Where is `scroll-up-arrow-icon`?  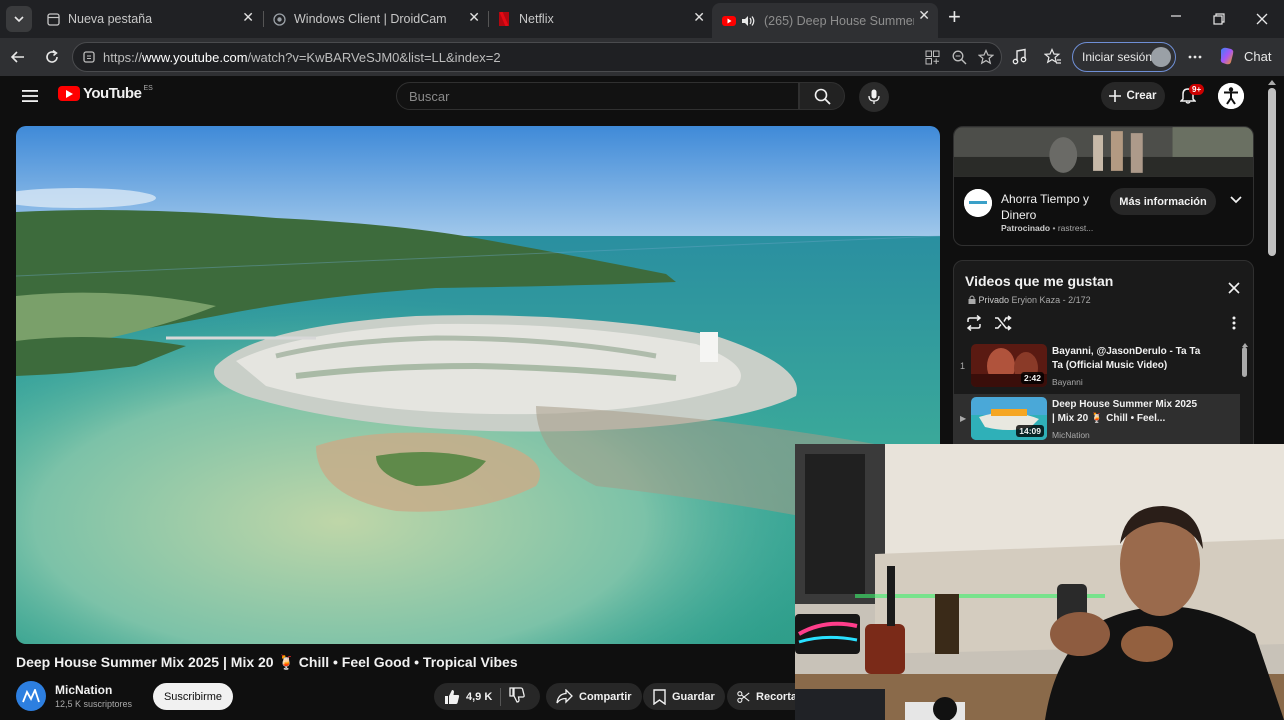
scroll-up-arrow-icon is located at coordinates (1272, 82).